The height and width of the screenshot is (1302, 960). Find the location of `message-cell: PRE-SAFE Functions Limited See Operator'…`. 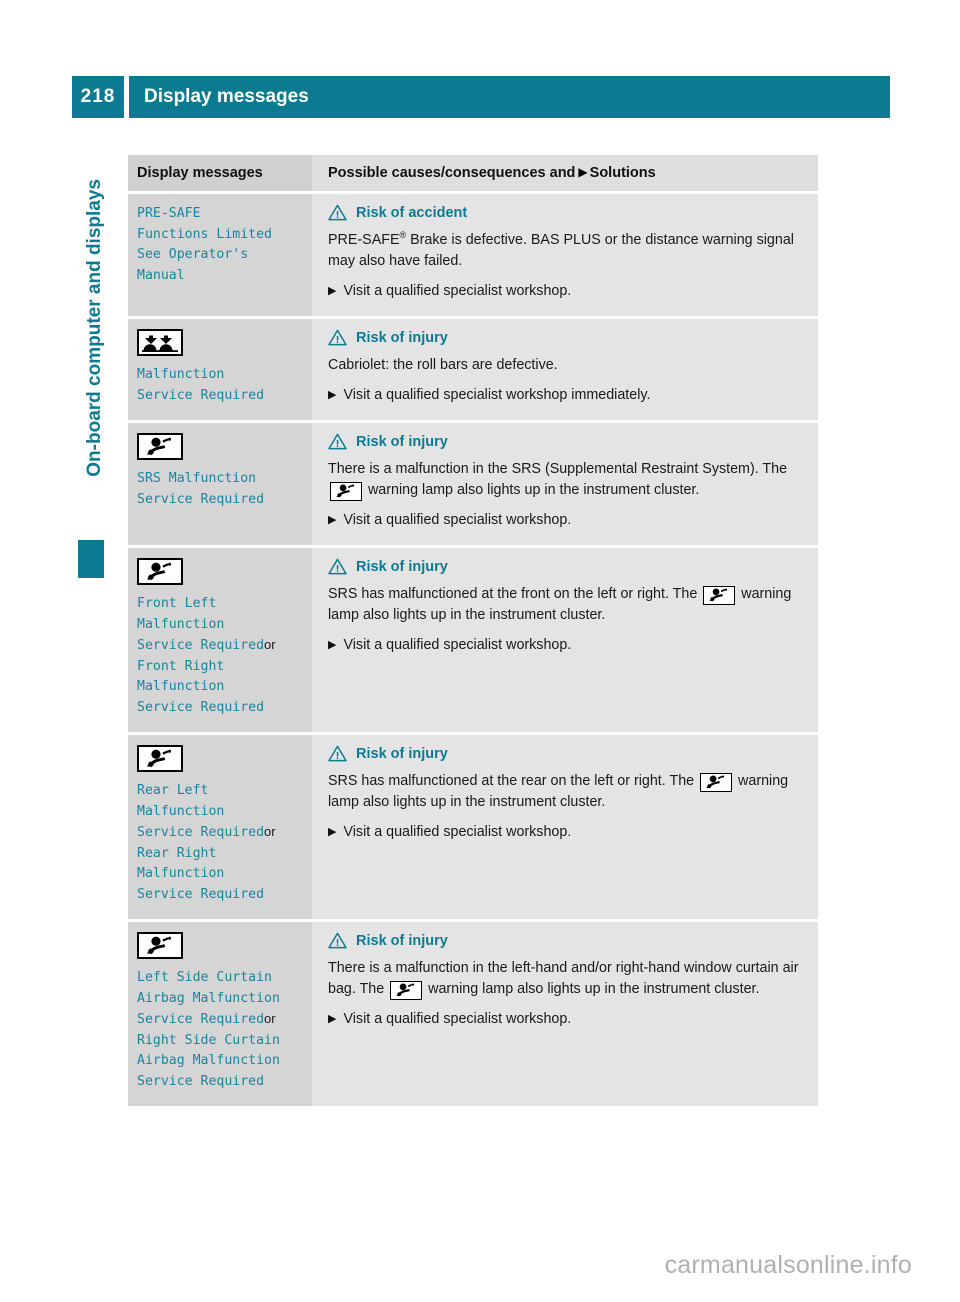

message-cell: PRE-SAFE Functions Limited See Operator'… is located at coordinates (220, 255).